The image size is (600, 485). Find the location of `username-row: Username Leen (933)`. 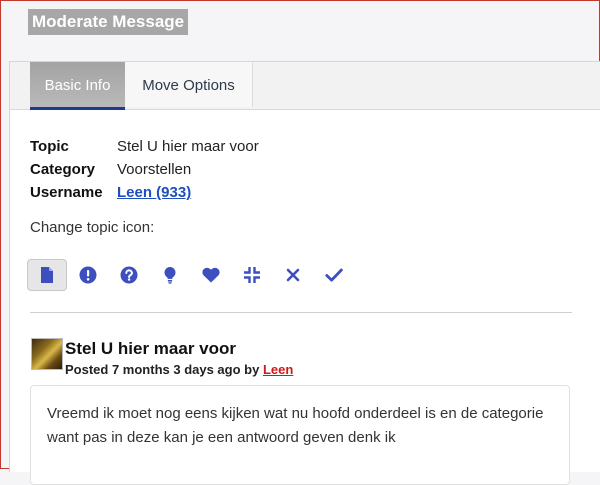

username-row: Username Leen (933) is located at coordinates (144, 192).